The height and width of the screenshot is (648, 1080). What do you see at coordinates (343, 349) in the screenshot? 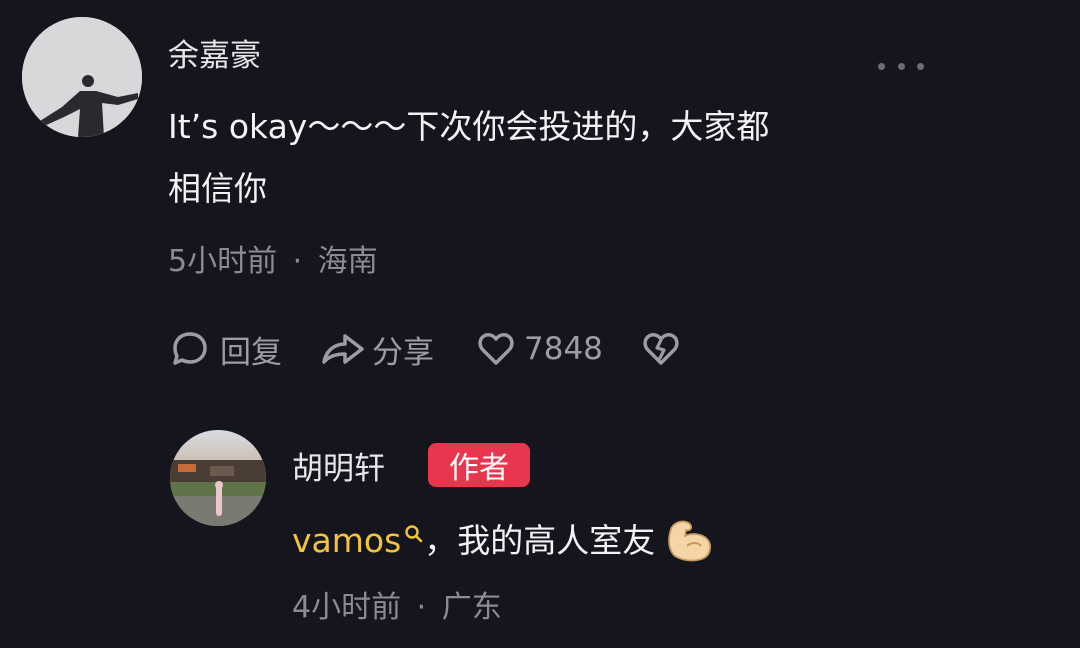
I see `share-arrow-icon` at bounding box center [343, 349].